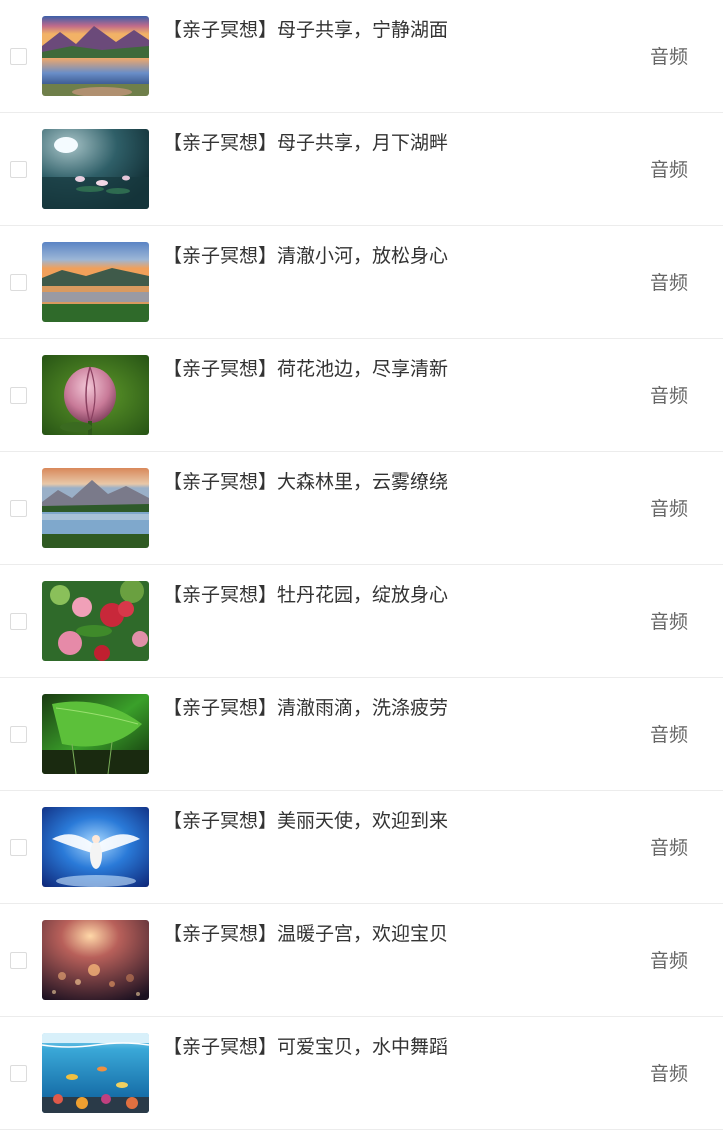 Image resolution: width=723 pixels, height=1134 pixels. I want to click on item-title: 【亲子冥想】清澈小河，放松身心, so click(305, 256).